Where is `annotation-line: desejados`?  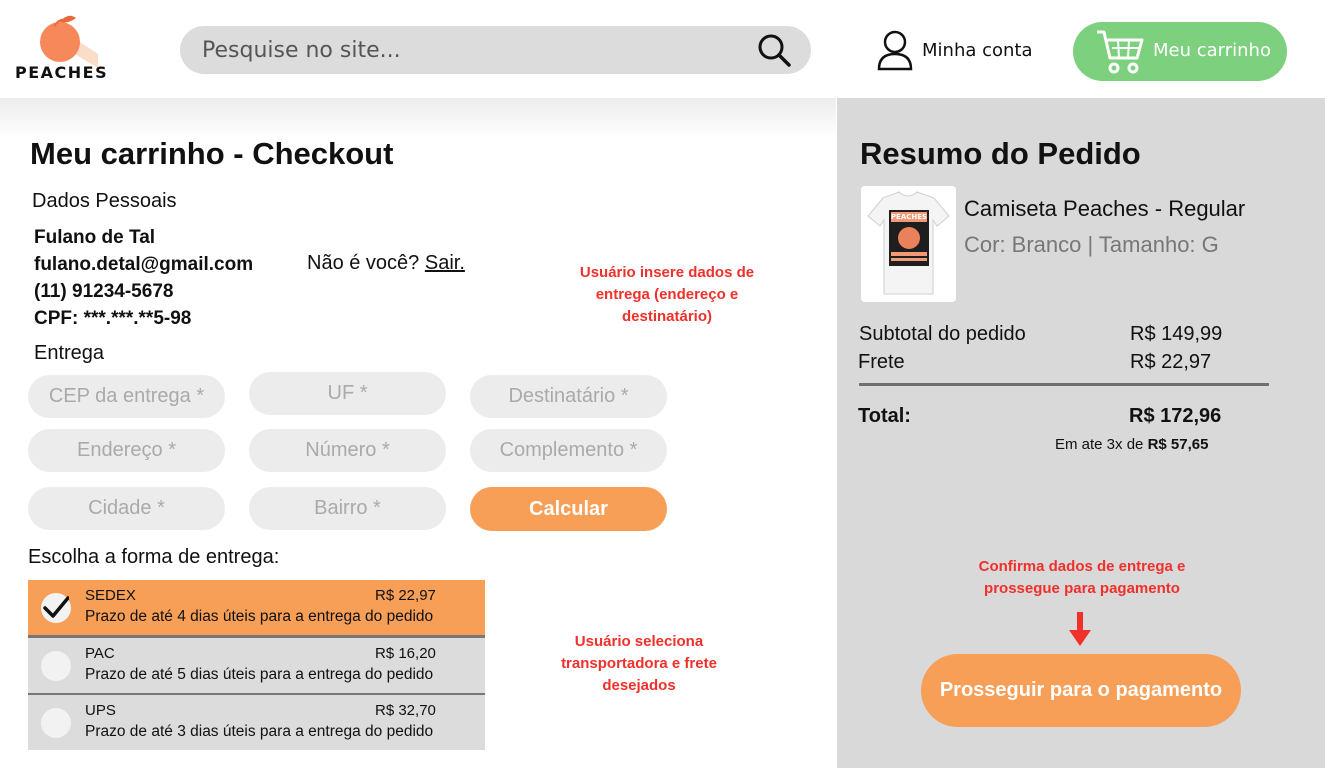
annotation-line: desejados is located at coordinates (639, 685).